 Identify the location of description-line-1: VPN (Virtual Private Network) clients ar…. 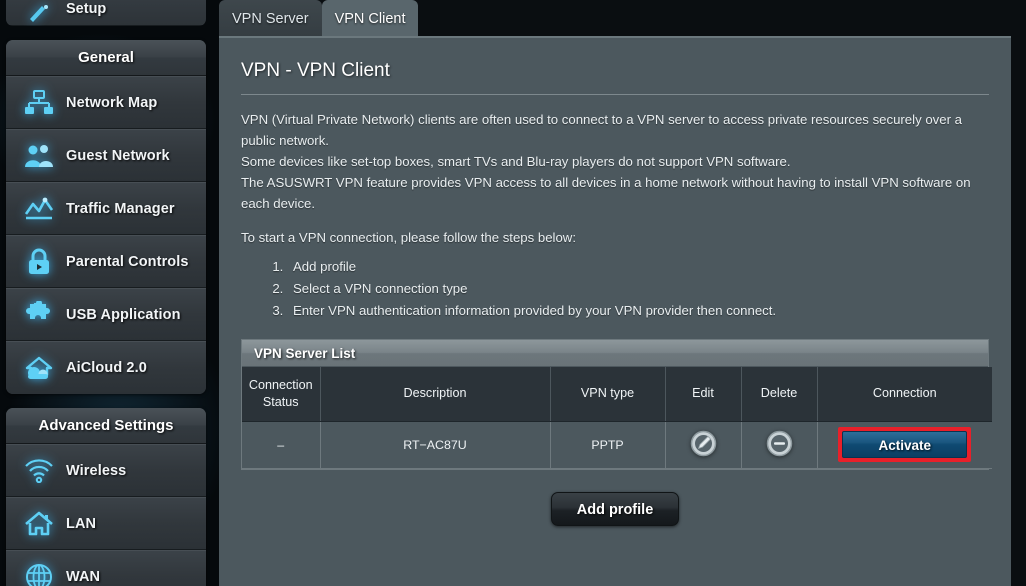
(601, 130).